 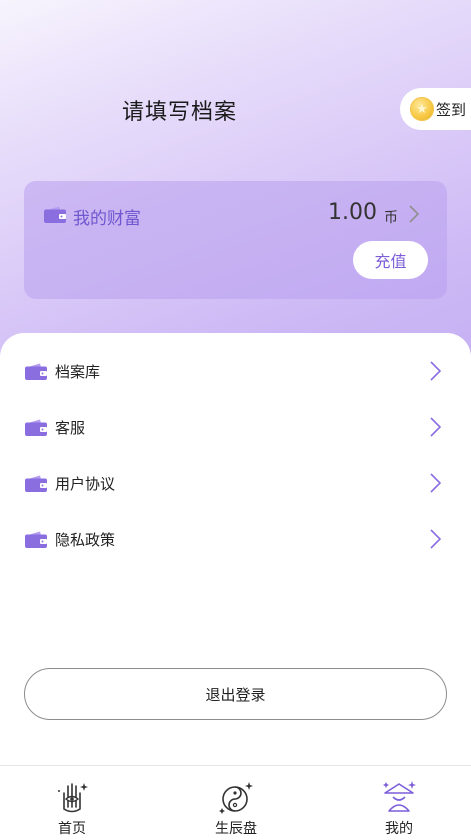 I want to click on tab-mine: 我的, so click(x=399, y=803).